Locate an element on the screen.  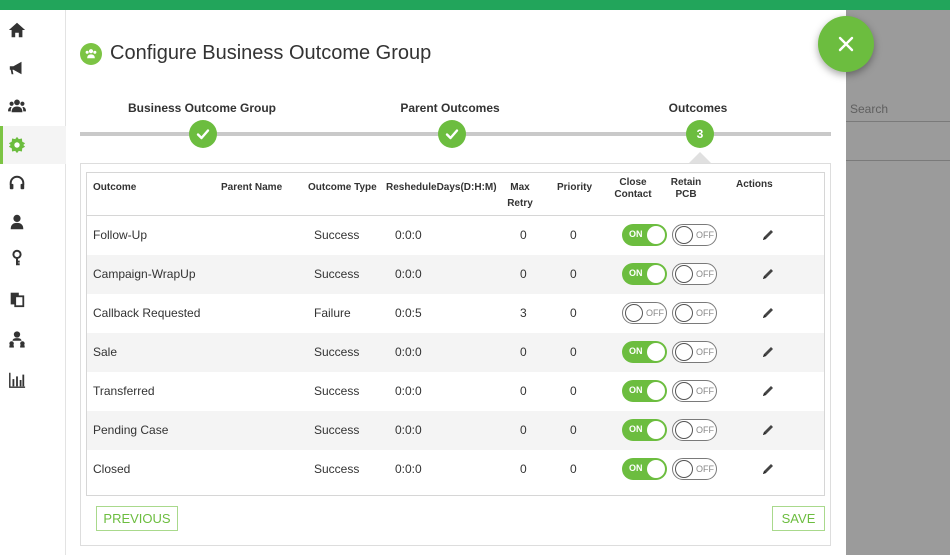
step-2-circle is located at coordinates (452, 134).